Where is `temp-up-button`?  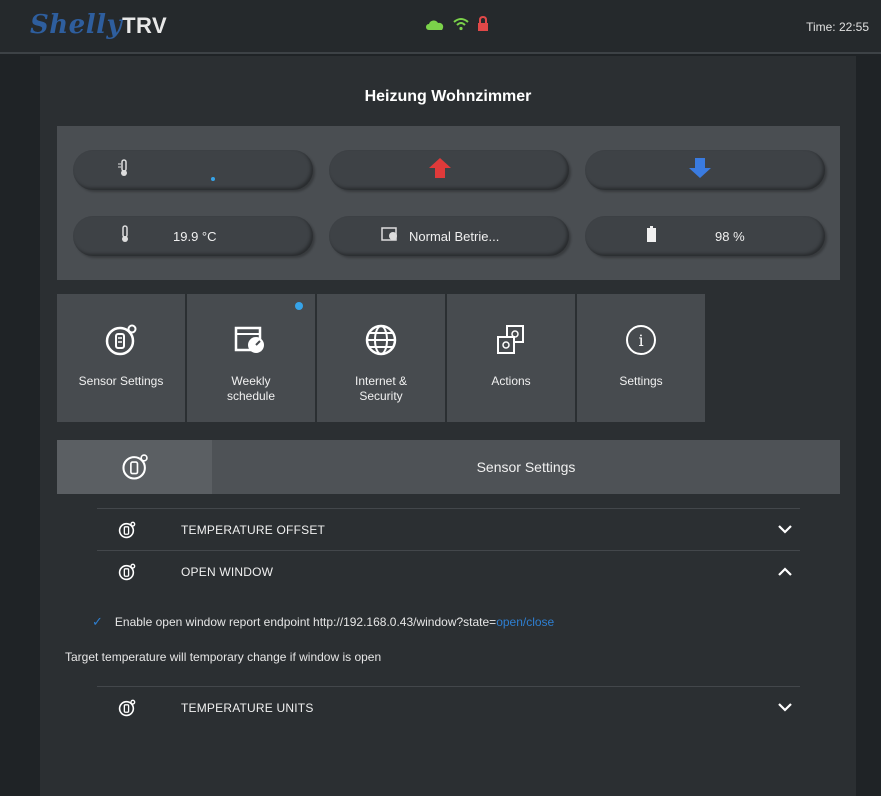 temp-up-button is located at coordinates (449, 170).